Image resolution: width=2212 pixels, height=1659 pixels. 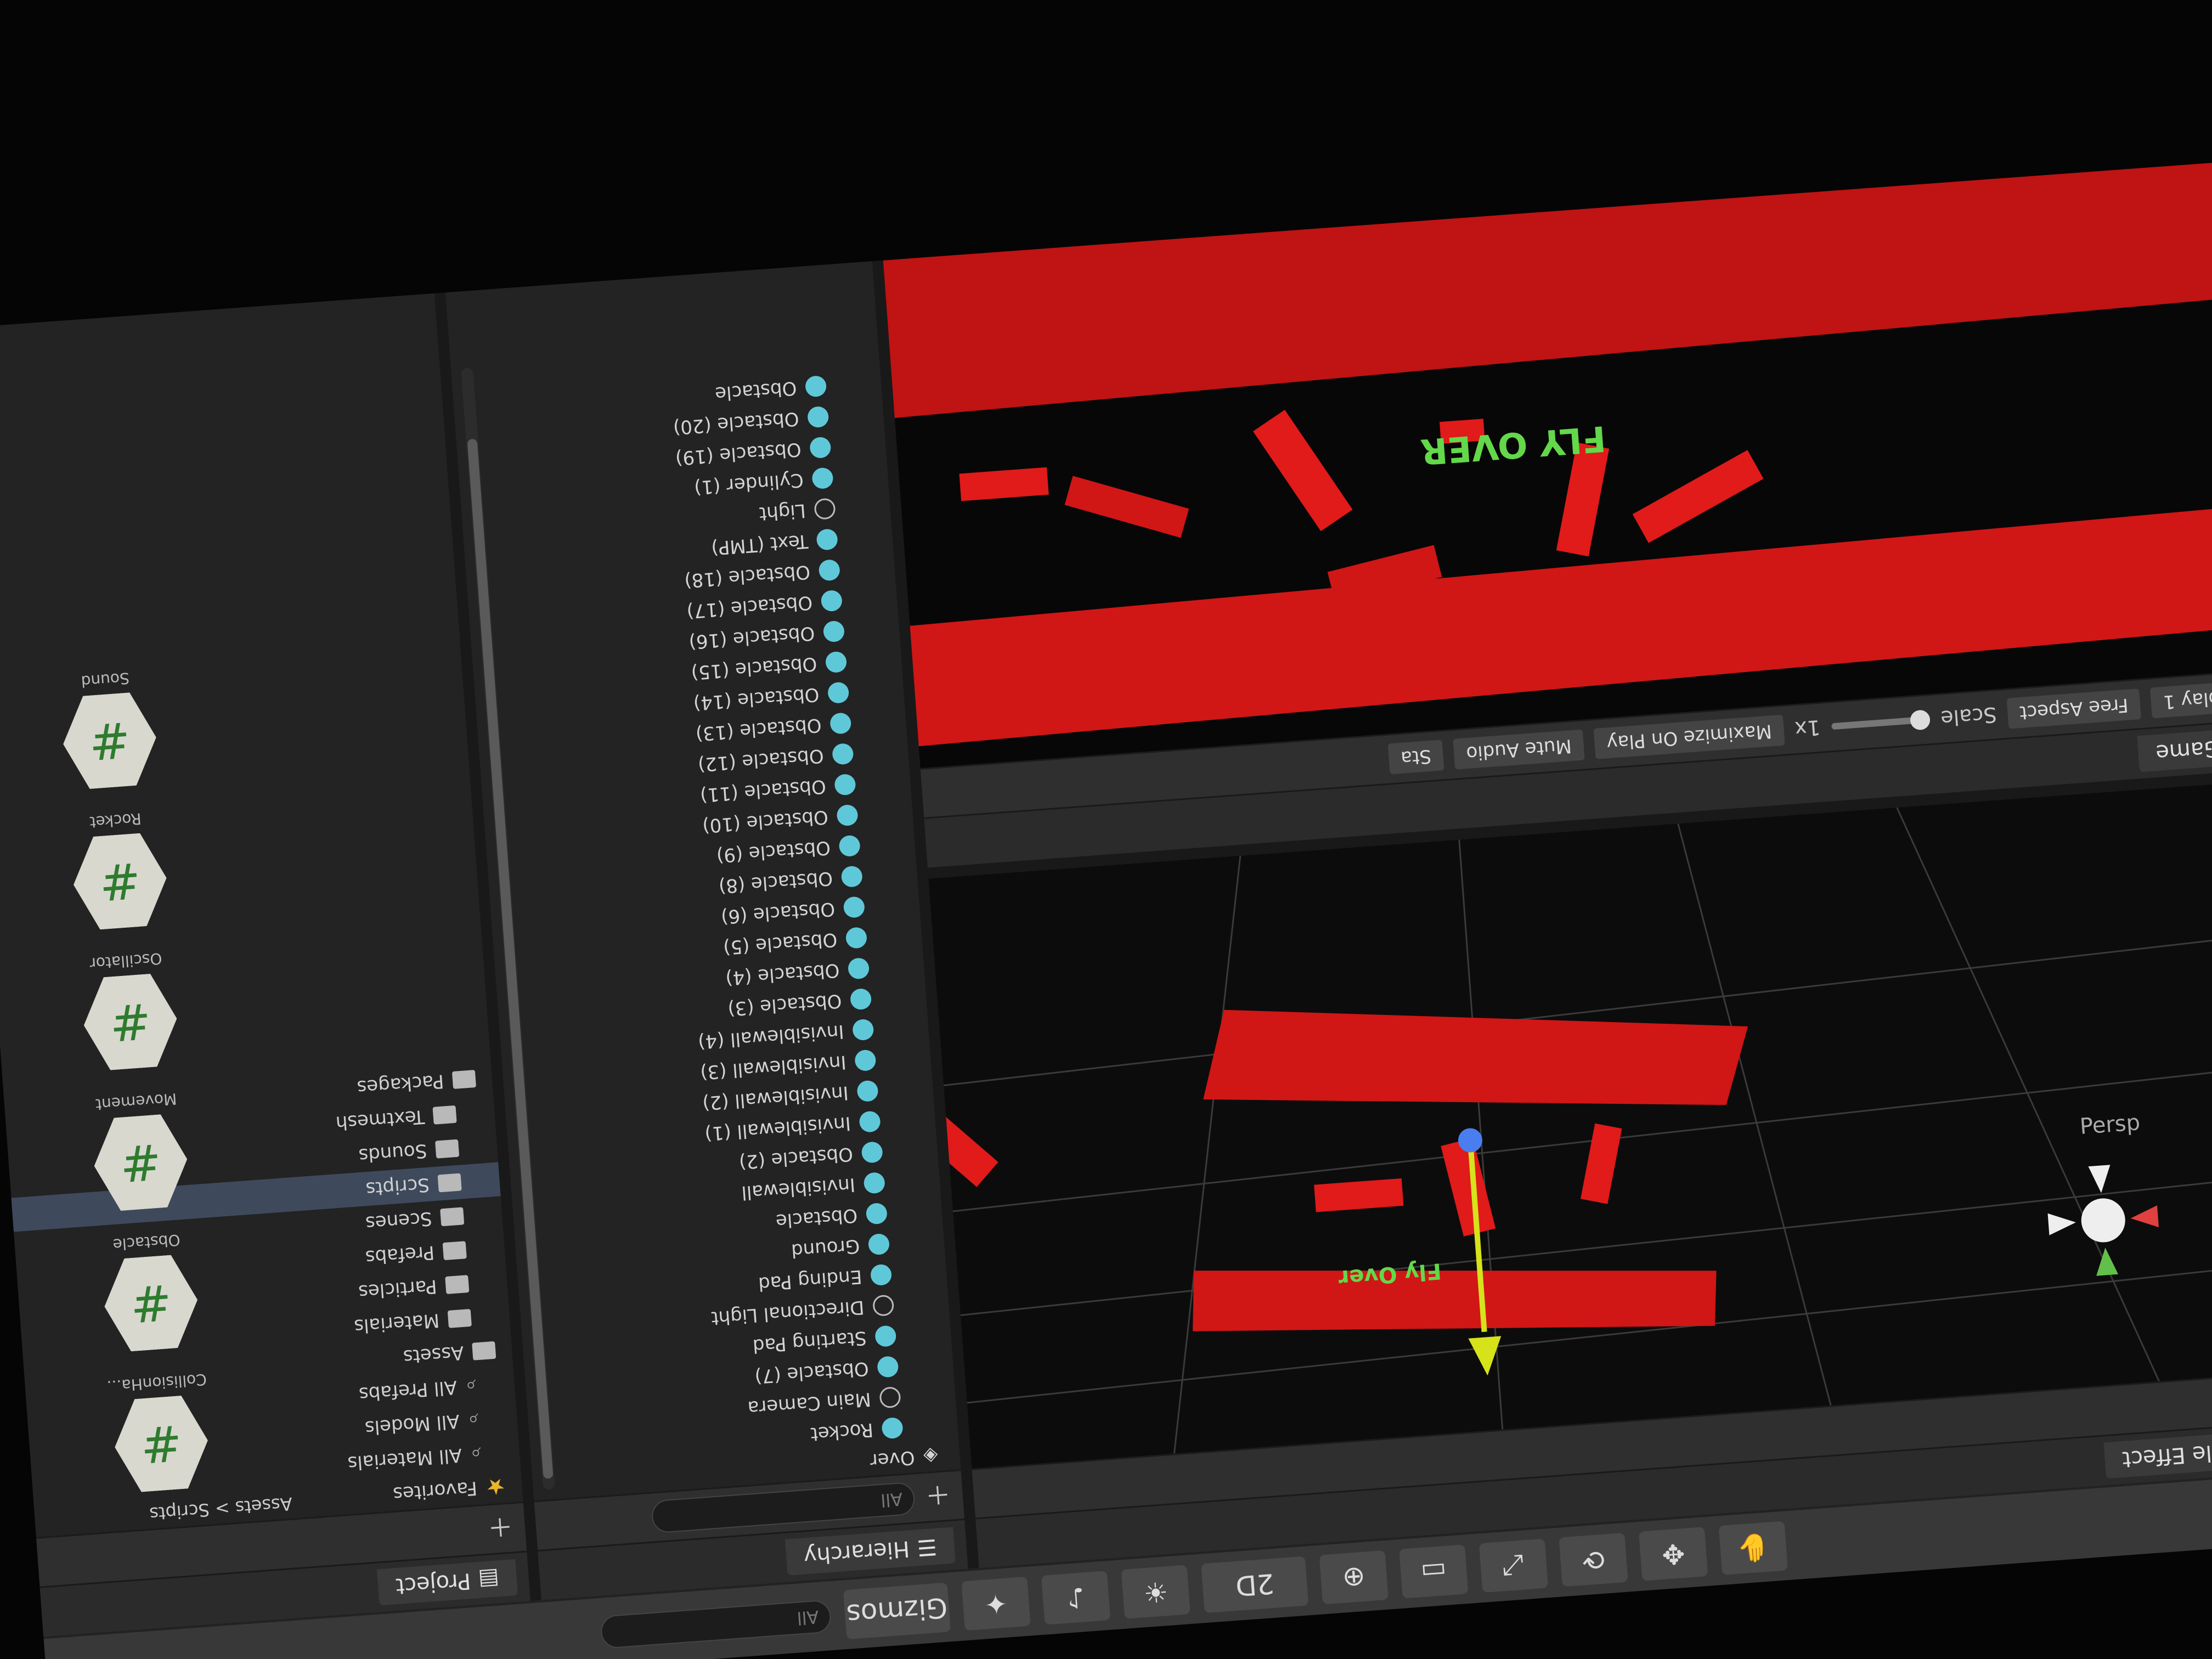 I want to click on hierarchy-item-label: Invisiblewall (3), so click(x=773, y=1067).